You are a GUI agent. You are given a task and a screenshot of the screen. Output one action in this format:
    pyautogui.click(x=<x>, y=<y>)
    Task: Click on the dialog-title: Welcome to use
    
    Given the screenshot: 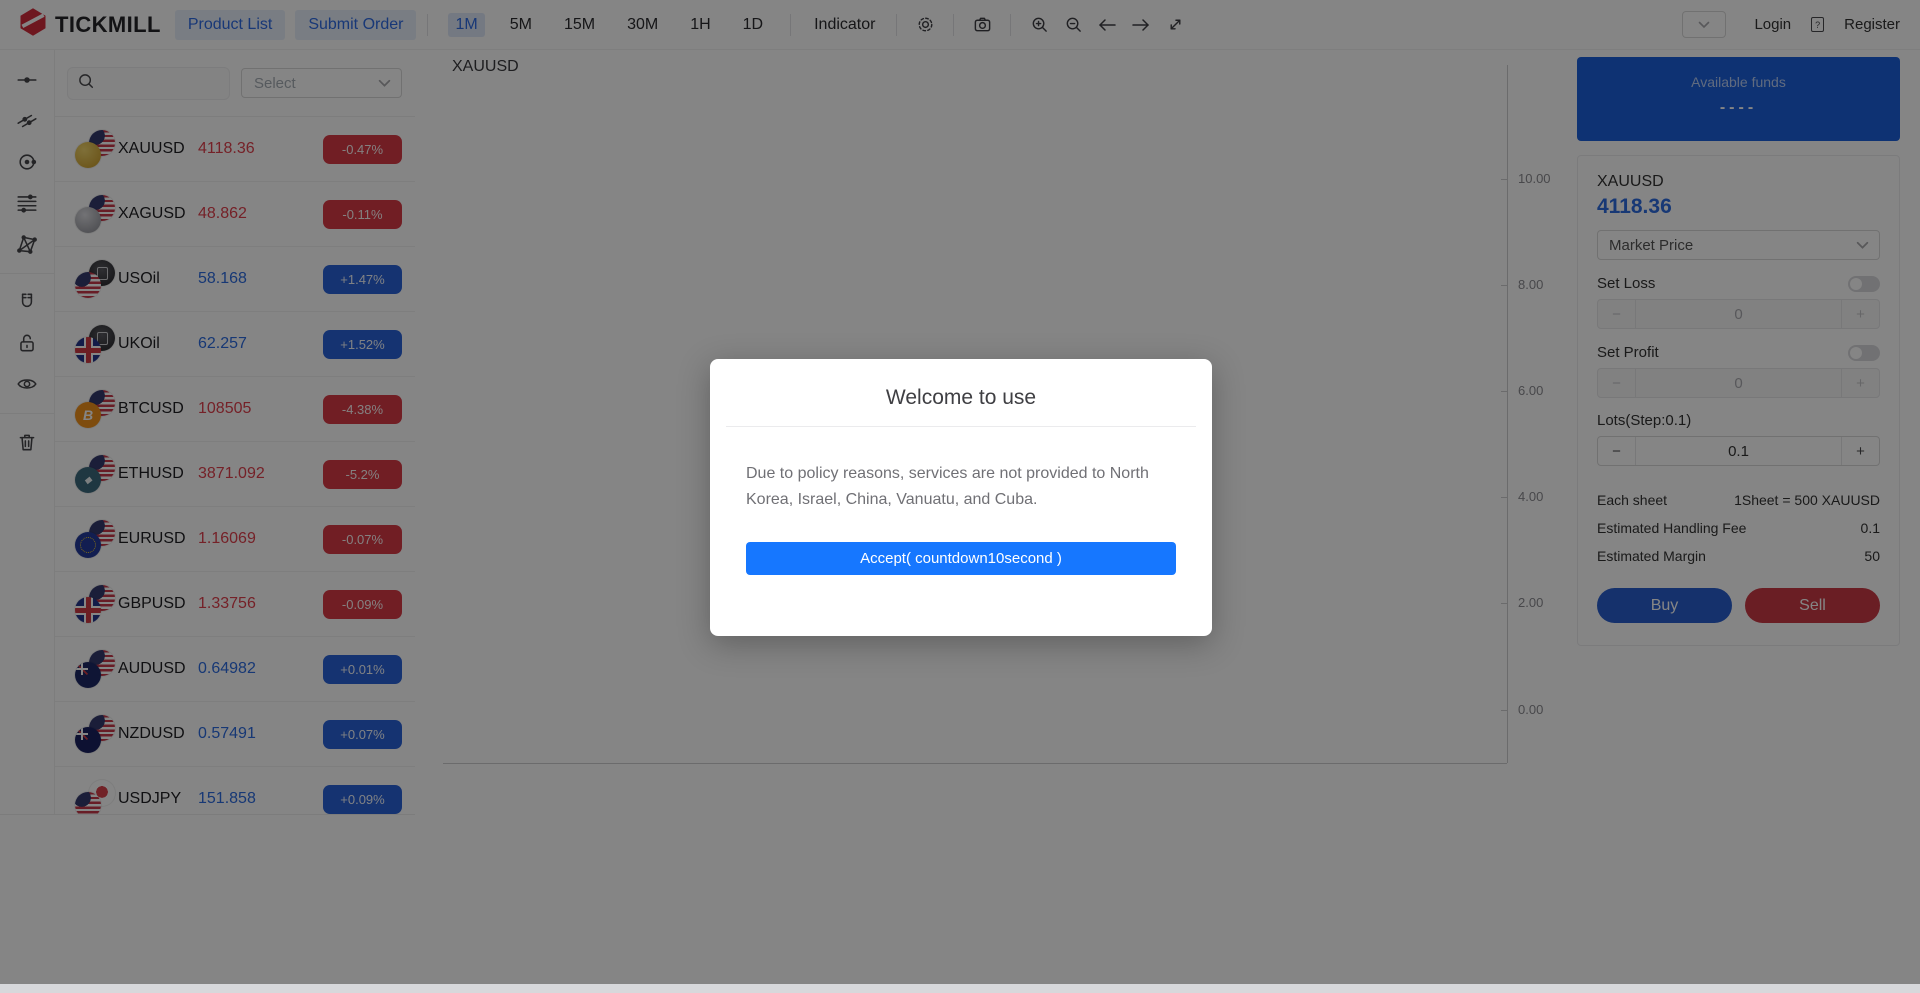 What is the action you would take?
    pyautogui.click(x=961, y=397)
    